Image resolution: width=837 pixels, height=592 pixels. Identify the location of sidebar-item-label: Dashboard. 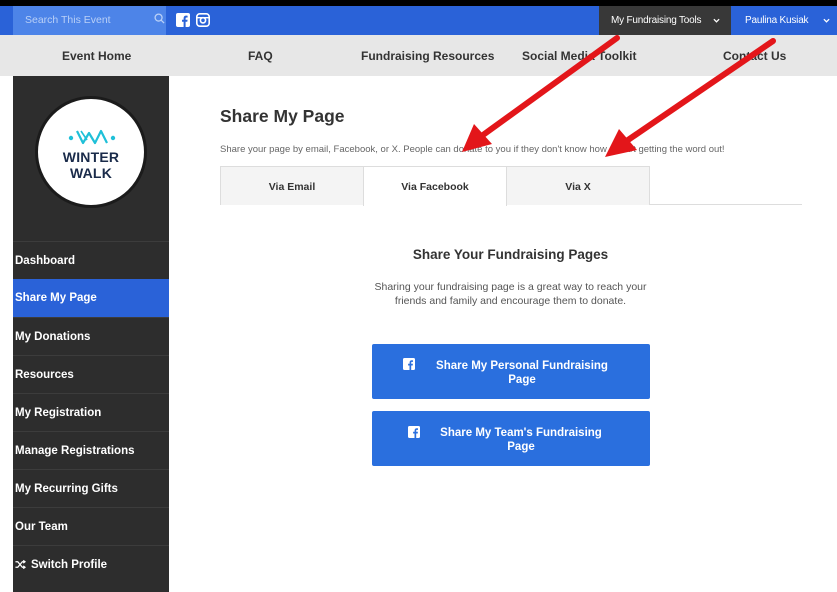
(45, 261).